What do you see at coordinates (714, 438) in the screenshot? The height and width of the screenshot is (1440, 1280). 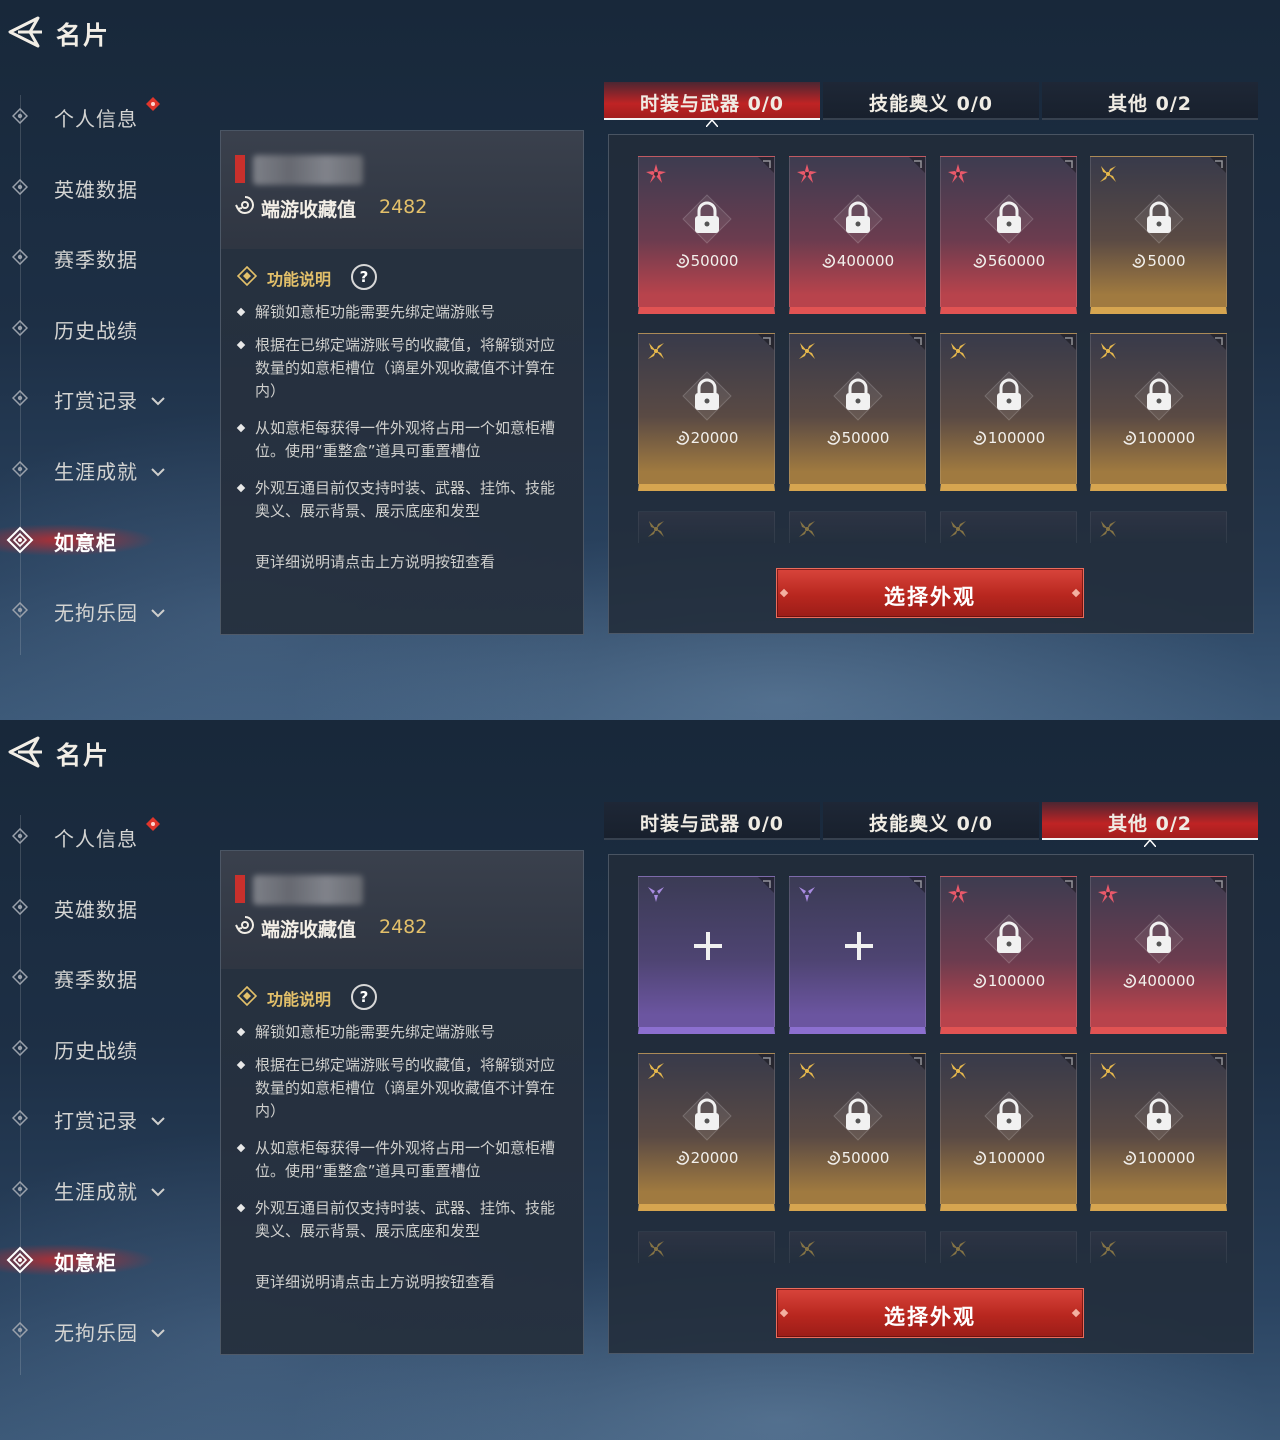 I see `price-value: 20000` at bounding box center [714, 438].